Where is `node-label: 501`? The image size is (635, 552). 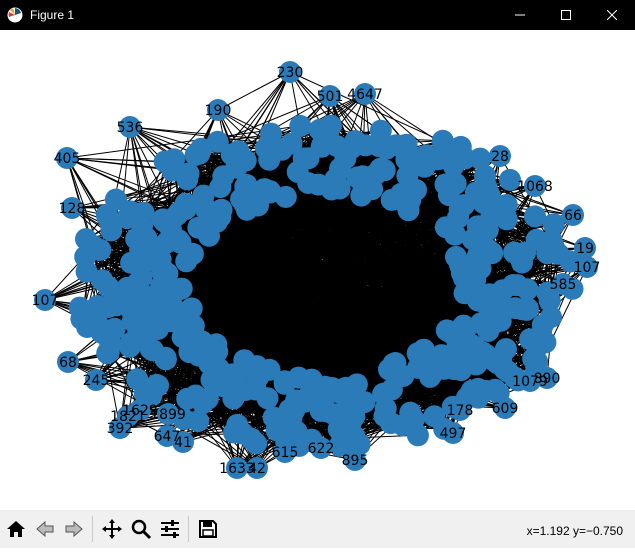 node-label: 501 is located at coordinates (330, 97).